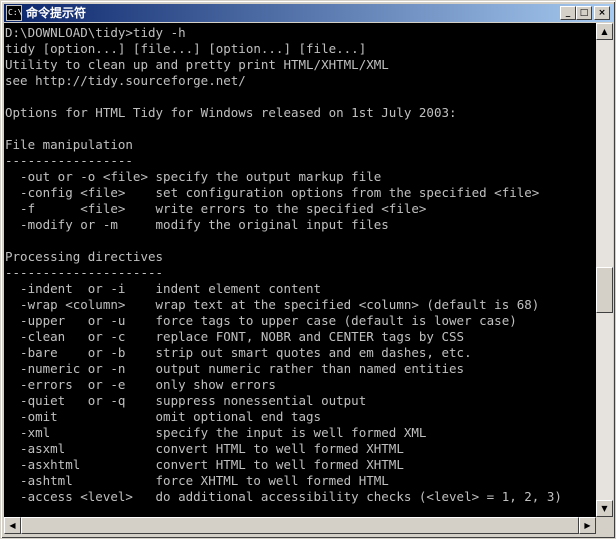 The width and height of the screenshot is (616, 539). Describe the element at coordinates (56, 13) in the screenshot. I see `window-title: 命令提示符` at that location.